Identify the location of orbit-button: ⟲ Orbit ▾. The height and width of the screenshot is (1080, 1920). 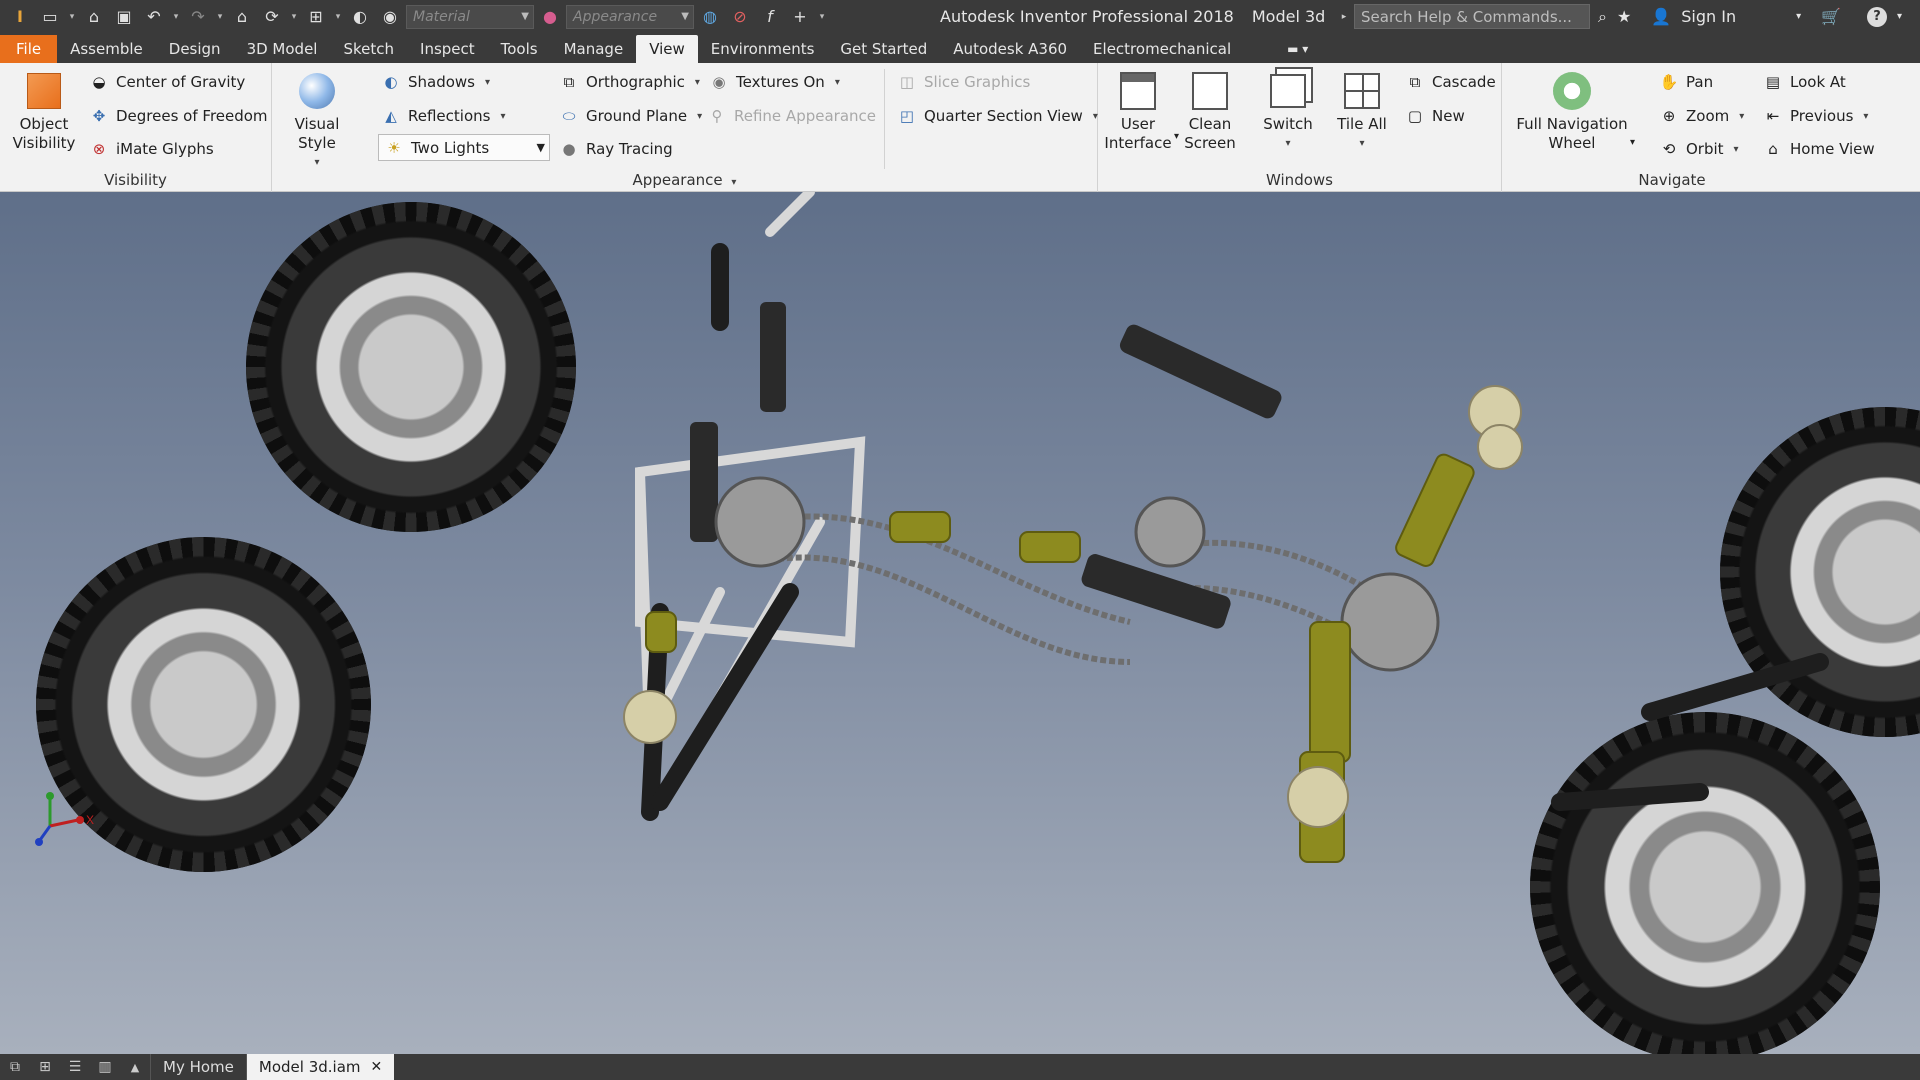
(1698, 149).